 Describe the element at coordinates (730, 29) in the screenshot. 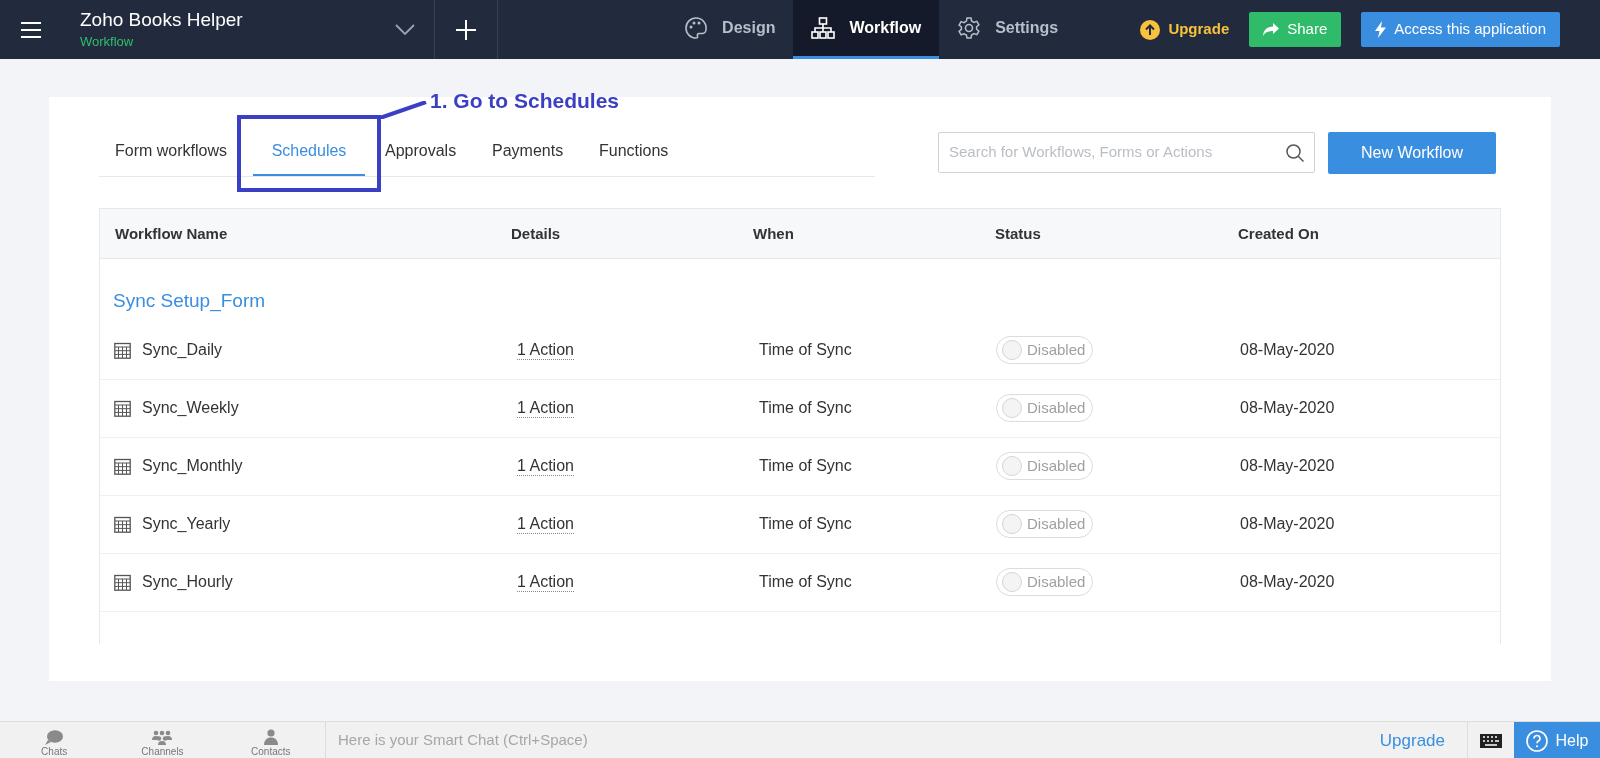

I see `nav-tab: Design` at that location.